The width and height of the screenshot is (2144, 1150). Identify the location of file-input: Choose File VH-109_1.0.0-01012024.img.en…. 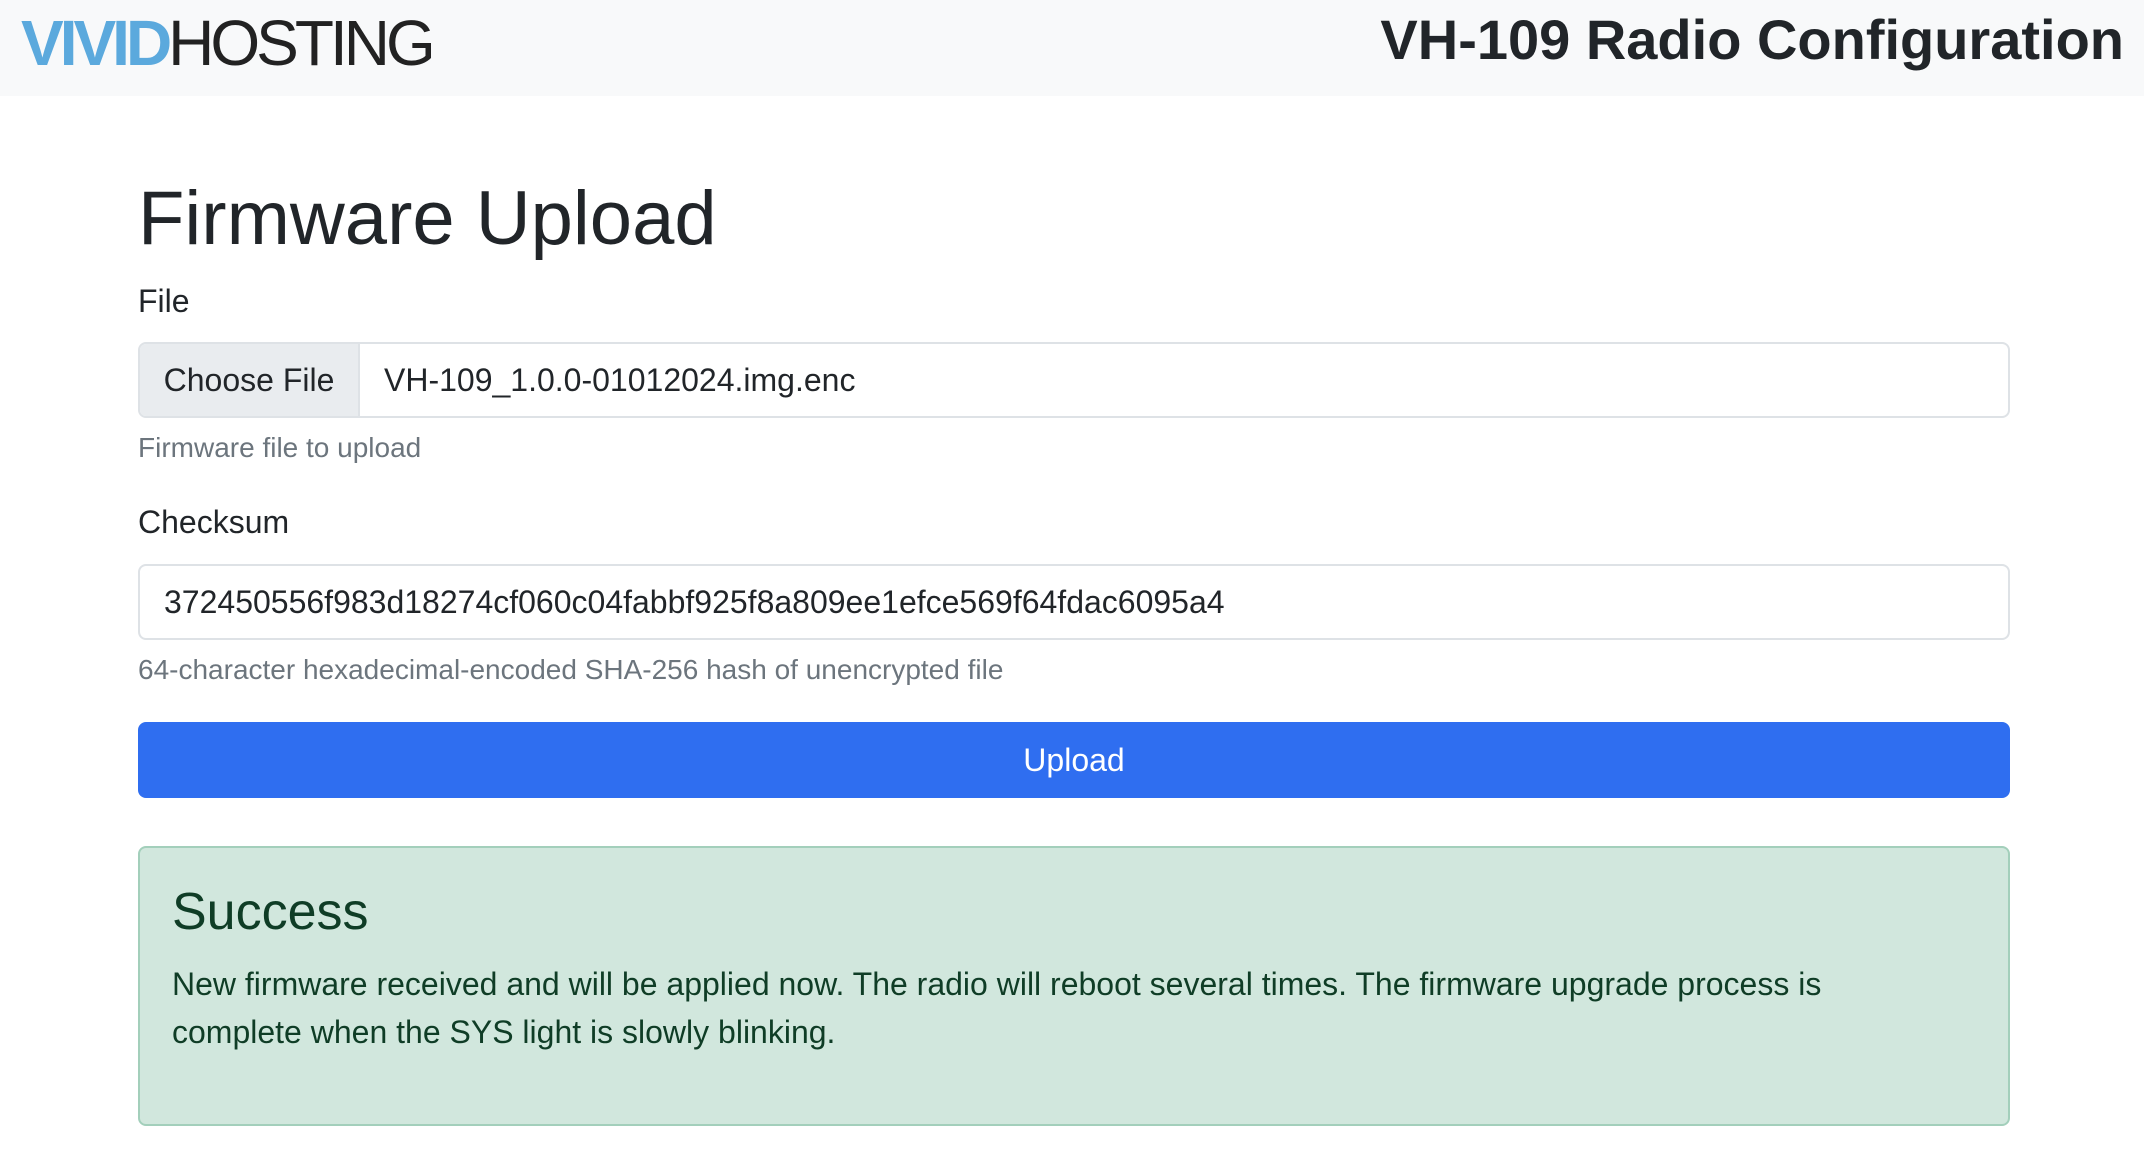
(1074, 380).